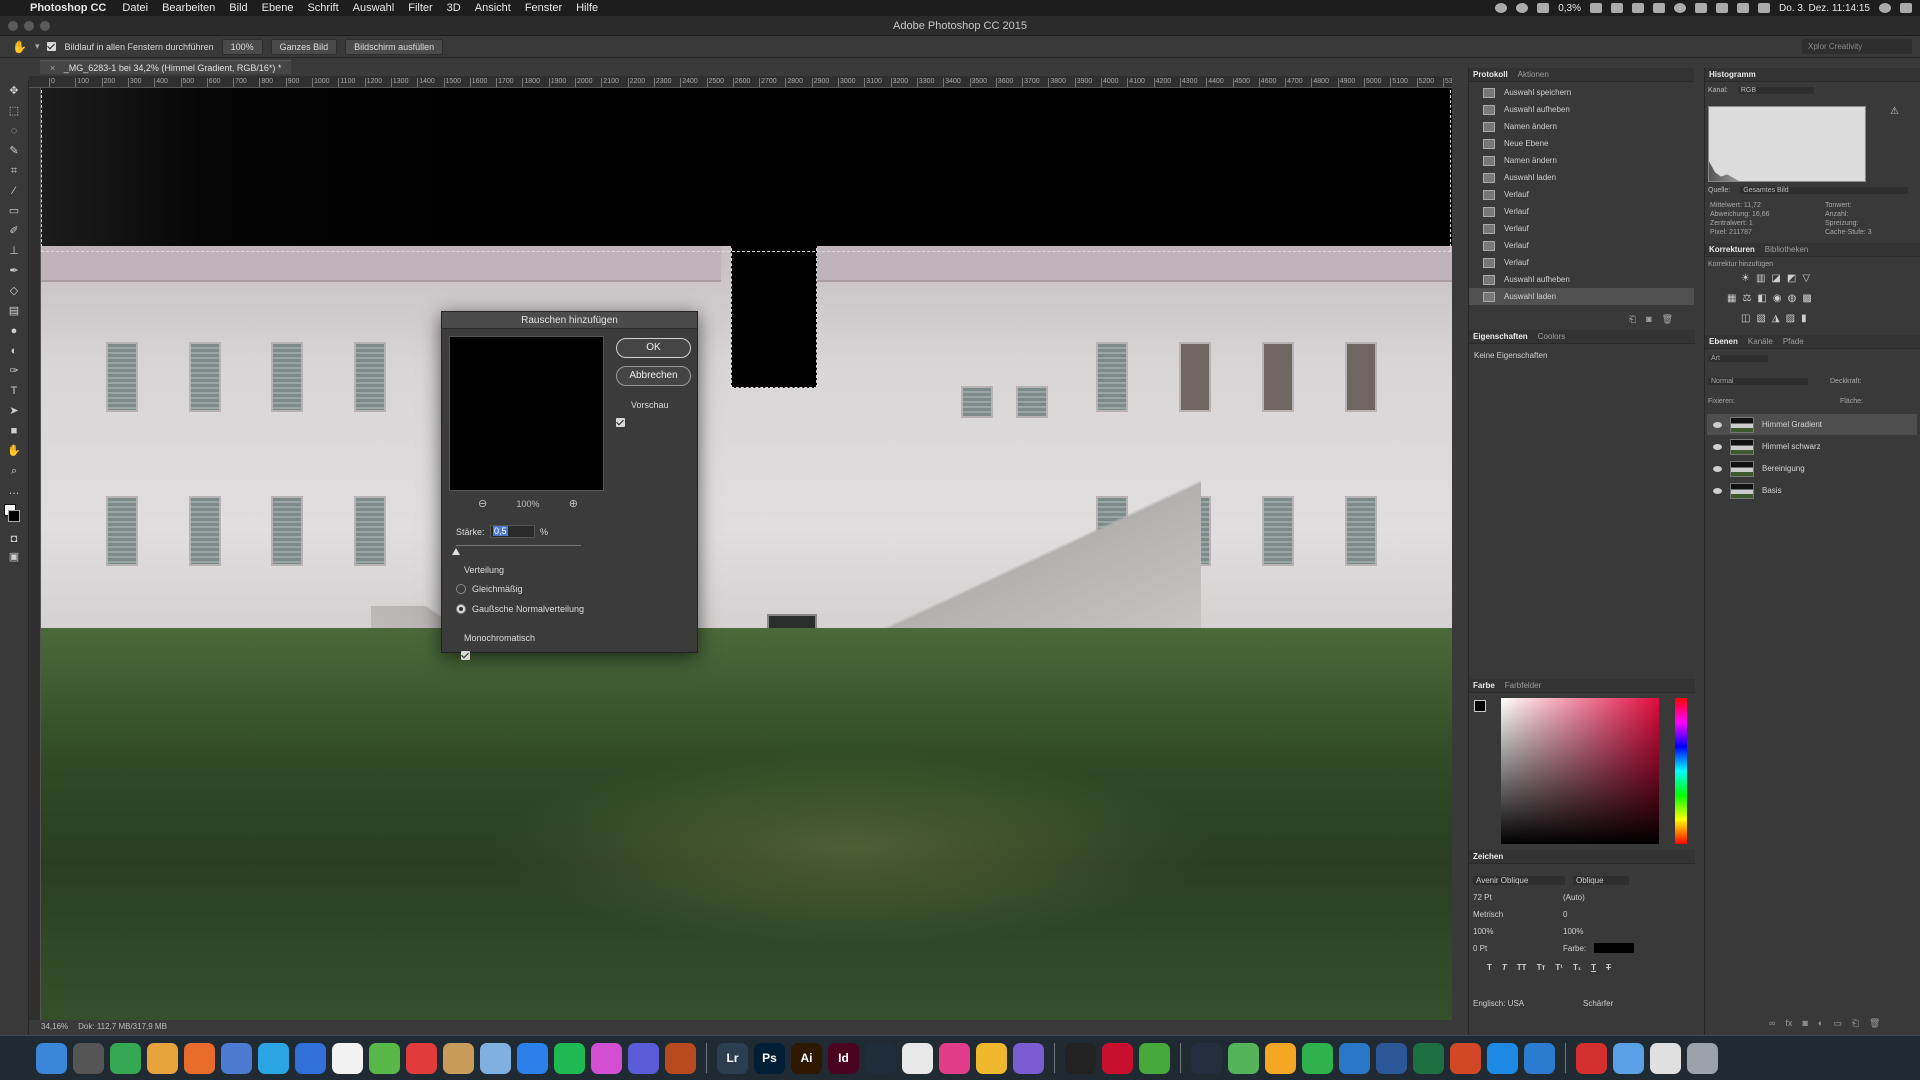  What do you see at coordinates (347, 1058) in the screenshot?
I see `dock-app-evernote-icon` at bounding box center [347, 1058].